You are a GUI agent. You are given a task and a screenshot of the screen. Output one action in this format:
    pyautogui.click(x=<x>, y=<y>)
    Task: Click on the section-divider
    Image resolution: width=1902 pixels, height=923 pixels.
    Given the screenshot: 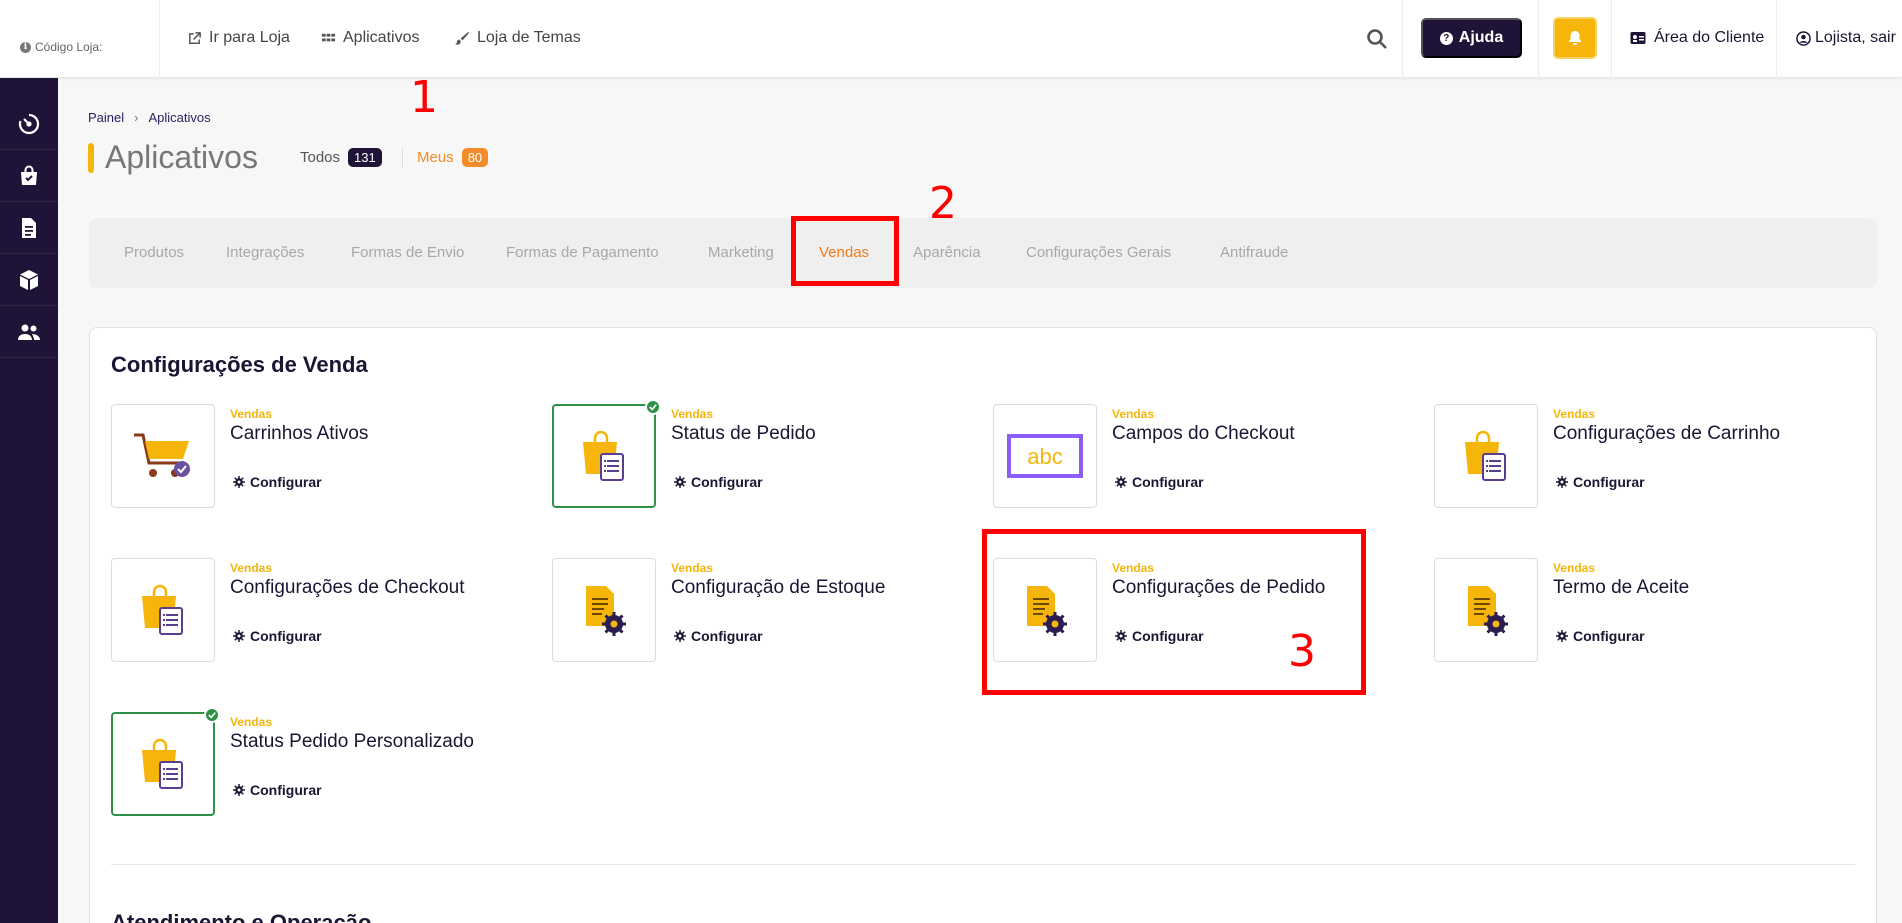 What is the action you would take?
    pyautogui.click(x=983, y=864)
    